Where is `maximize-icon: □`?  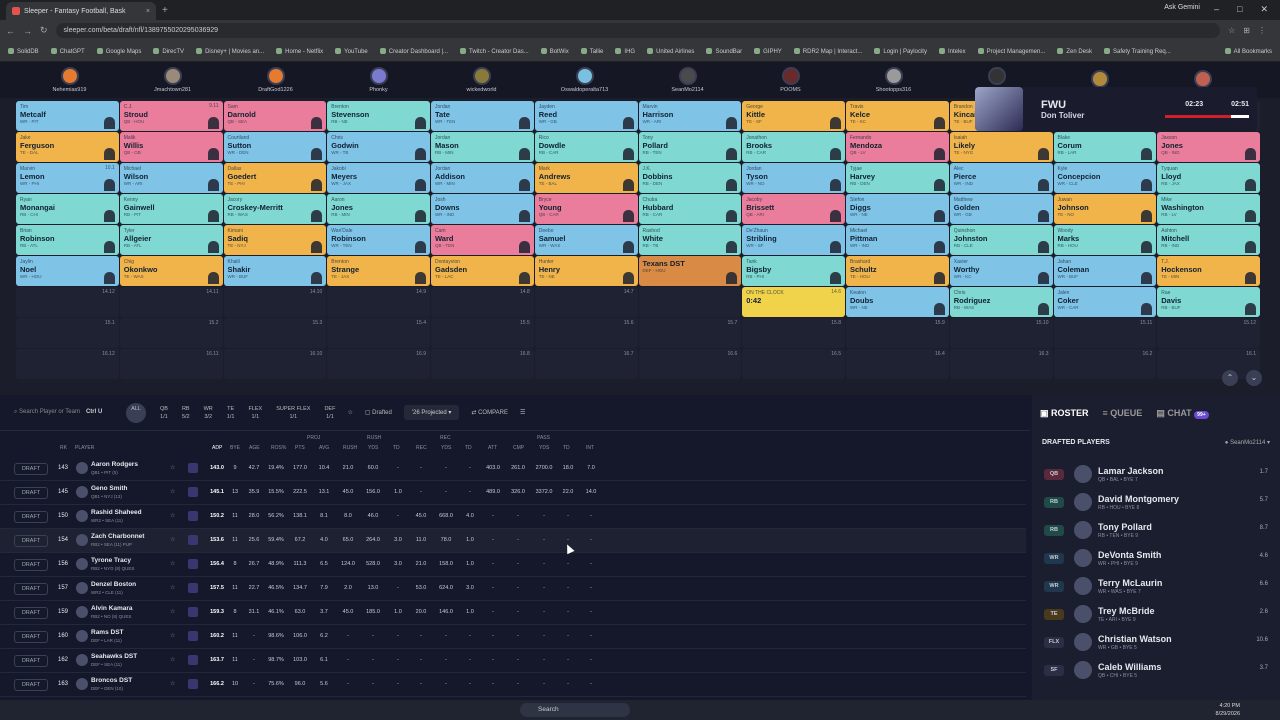
maximize-icon: □ is located at coordinates (1239, 9).